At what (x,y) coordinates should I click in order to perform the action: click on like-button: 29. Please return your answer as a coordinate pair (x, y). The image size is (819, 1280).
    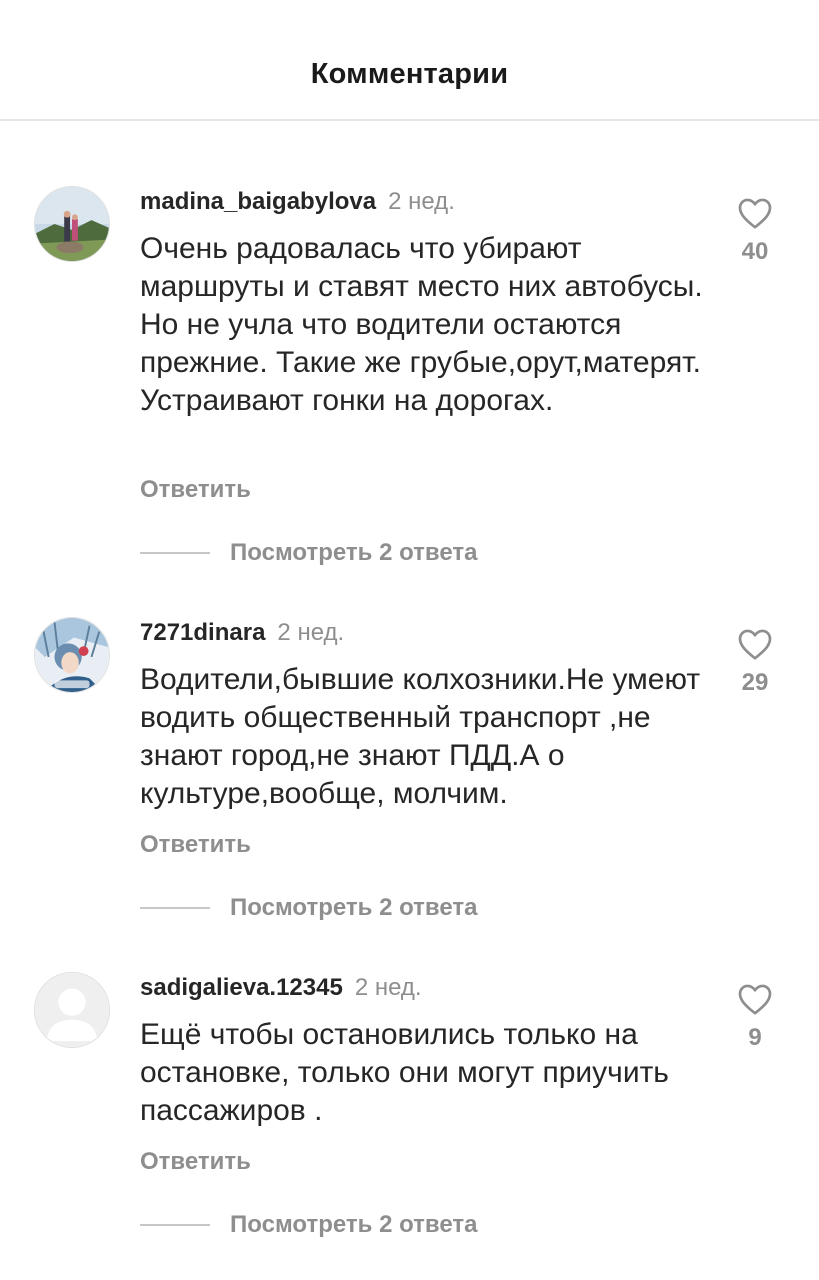
    Looking at the image, I should click on (755, 662).